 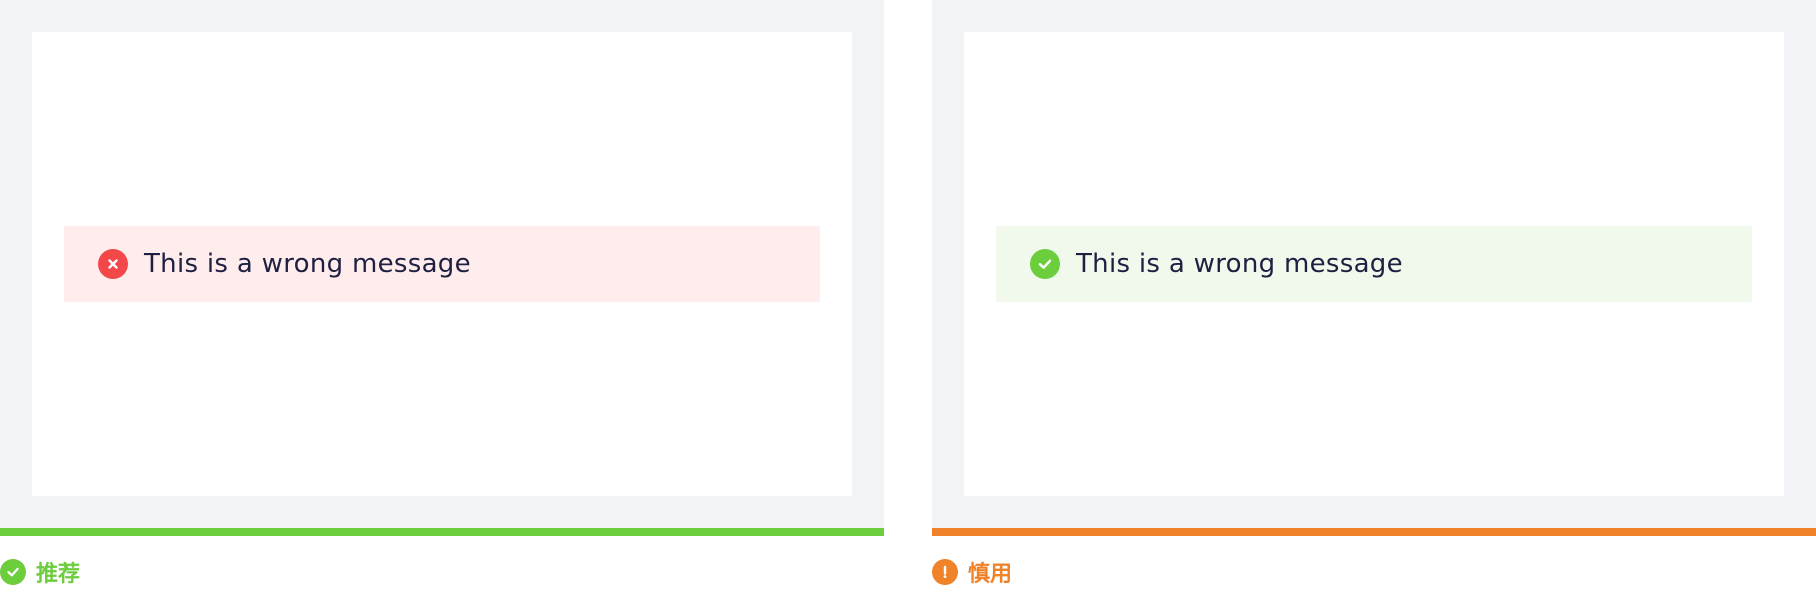 What do you see at coordinates (990, 574) in the screenshot?
I see `verdict-label: 慎用` at bounding box center [990, 574].